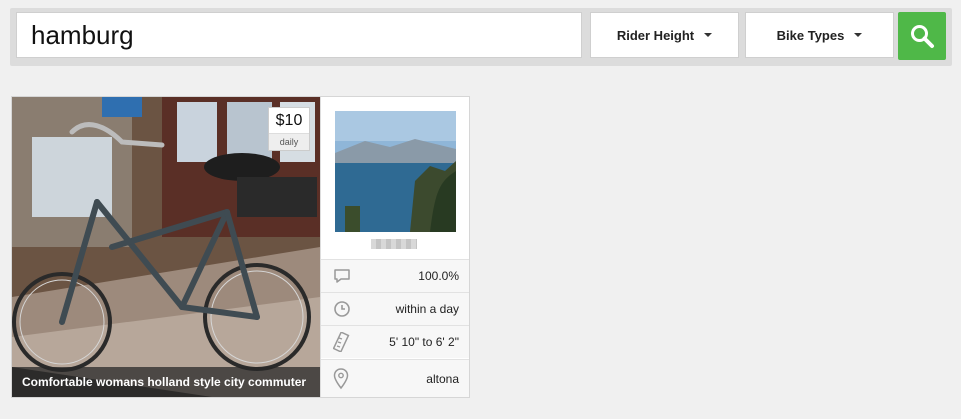  Describe the element at coordinates (427, 309) in the screenshot. I see `response-time: within a day` at that location.